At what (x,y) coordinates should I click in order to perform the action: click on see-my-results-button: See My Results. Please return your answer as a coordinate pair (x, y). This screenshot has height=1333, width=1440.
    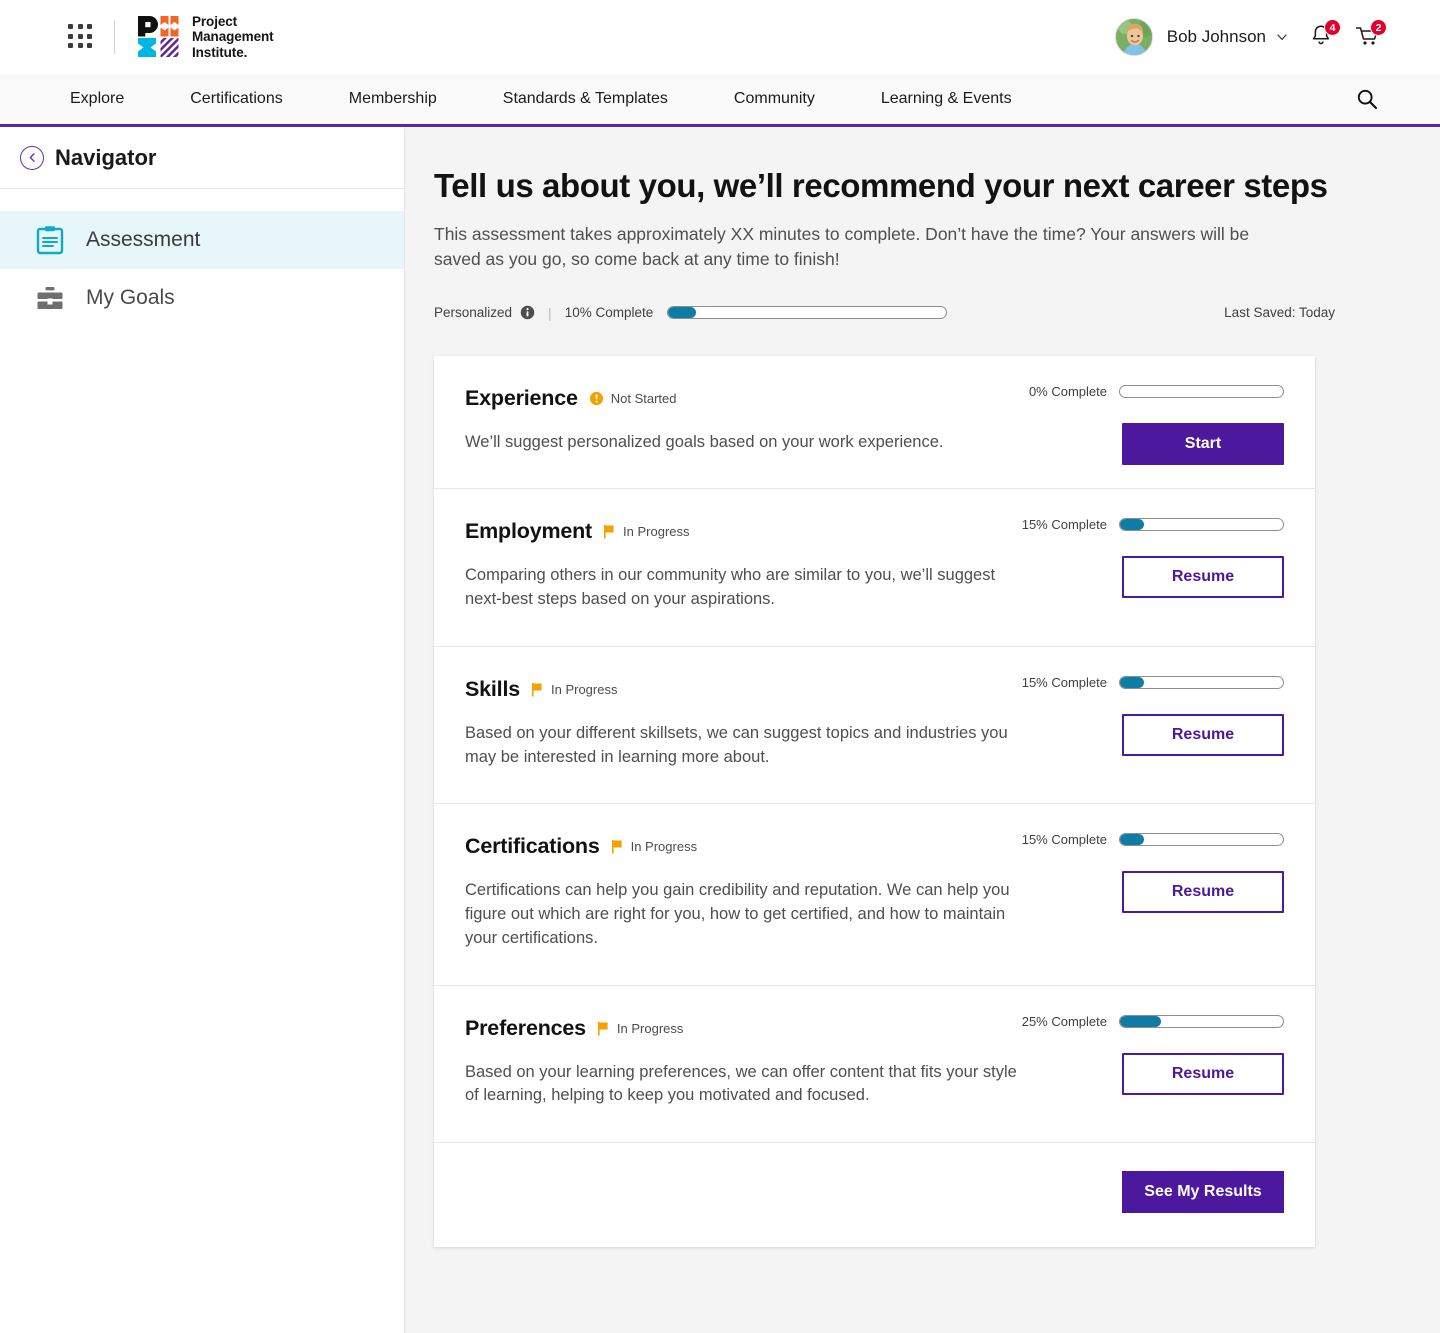
    Looking at the image, I should click on (1203, 1192).